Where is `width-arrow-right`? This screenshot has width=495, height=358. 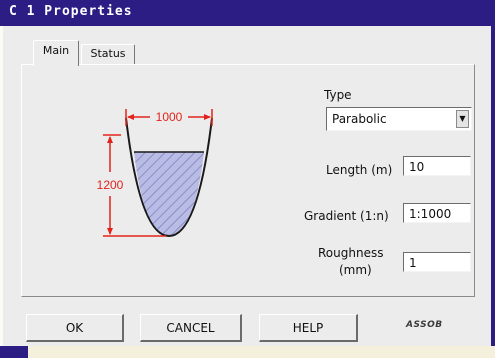 width-arrow-right is located at coordinates (207, 117).